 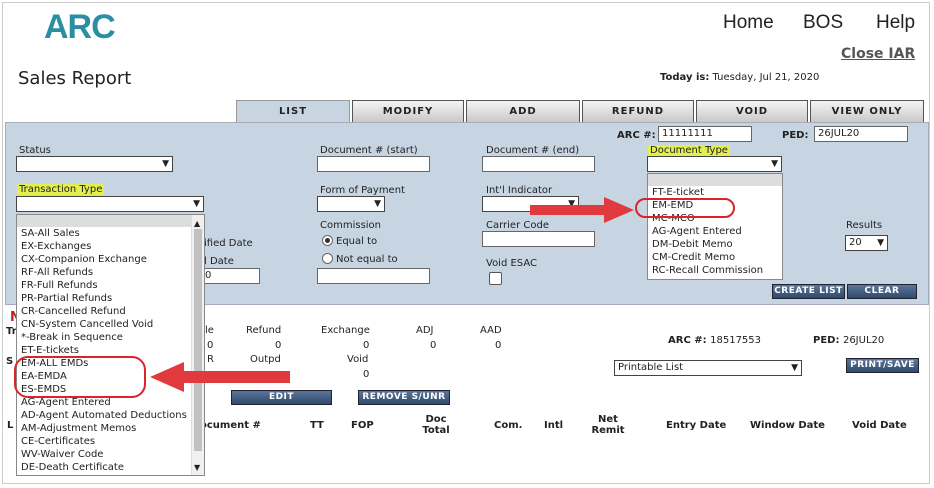 I want to click on create-list-button: CREATE LIST, so click(x=808, y=291).